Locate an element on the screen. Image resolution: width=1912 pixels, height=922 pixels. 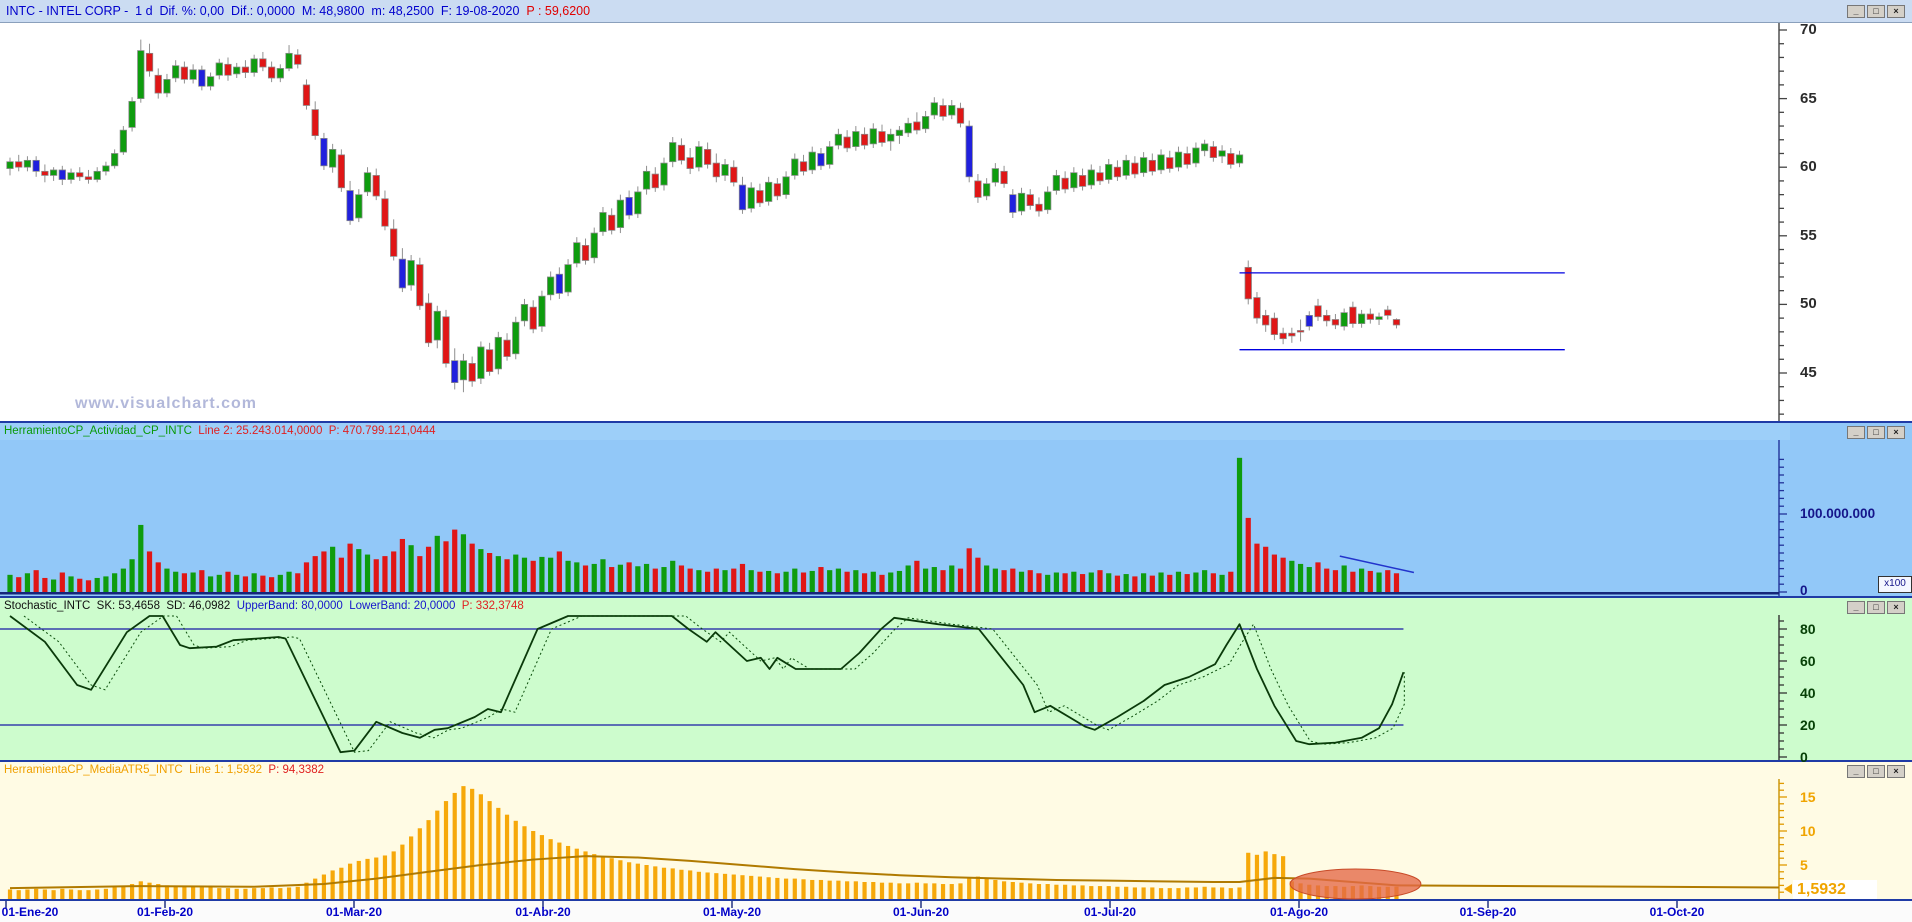
stochastic-pane-minimize-button: _ is located at coordinates (1856, 607).